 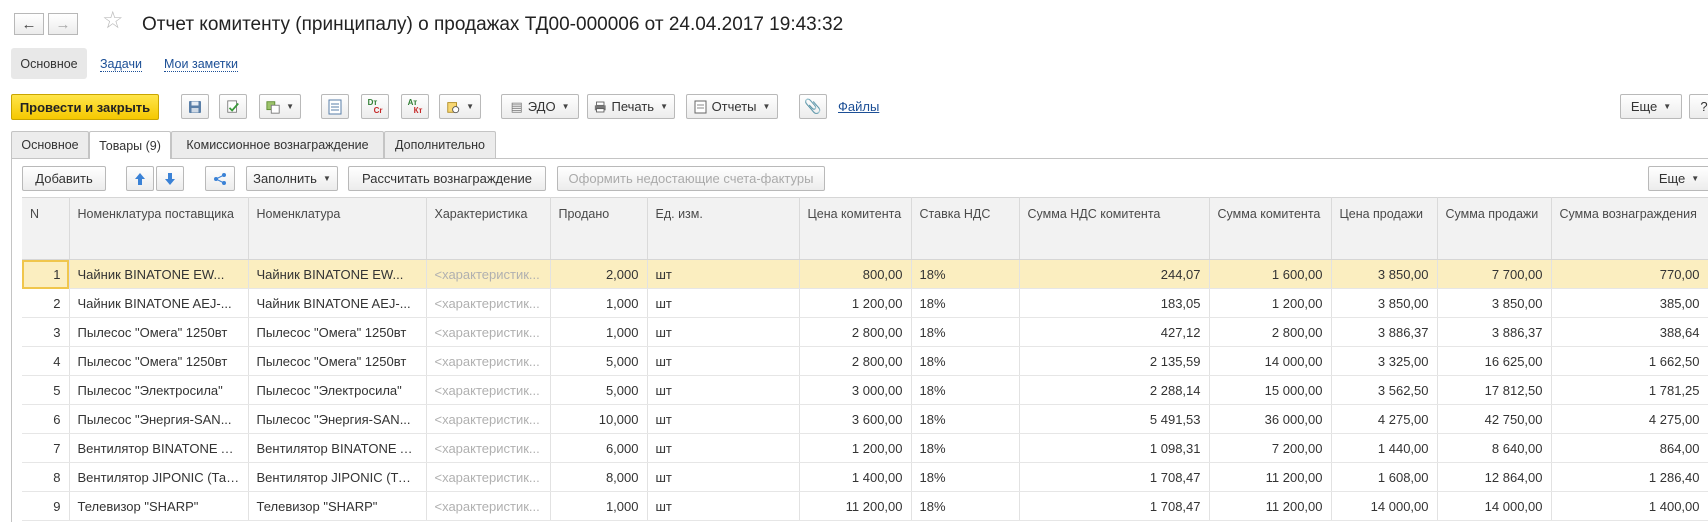 What do you see at coordinates (1114, 274) in the screenshot?
I see `table-cell: 244,07` at bounding box center [1114, 274].